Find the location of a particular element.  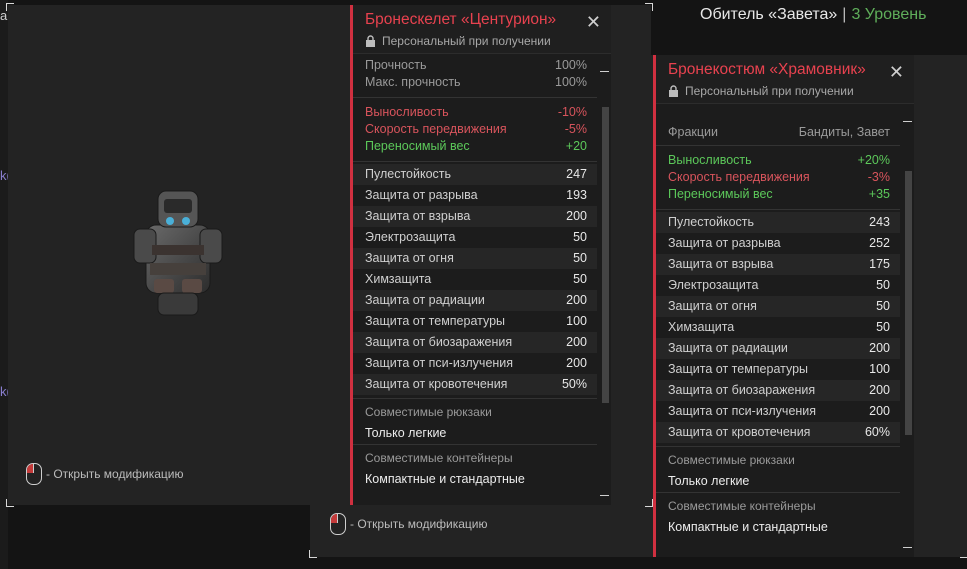

location-name: Обитель «Завета» is located at coordinates (769, 14).